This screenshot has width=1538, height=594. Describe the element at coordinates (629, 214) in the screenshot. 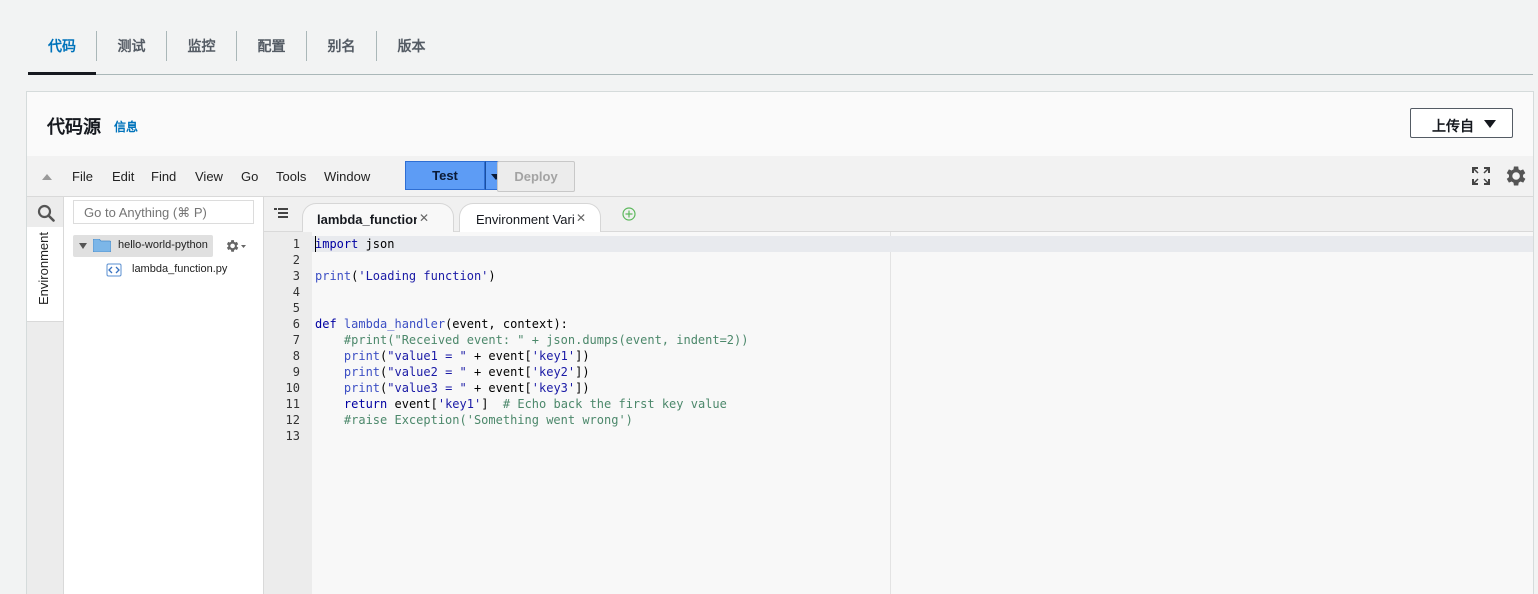

I see `add-tab-icon` at that location.